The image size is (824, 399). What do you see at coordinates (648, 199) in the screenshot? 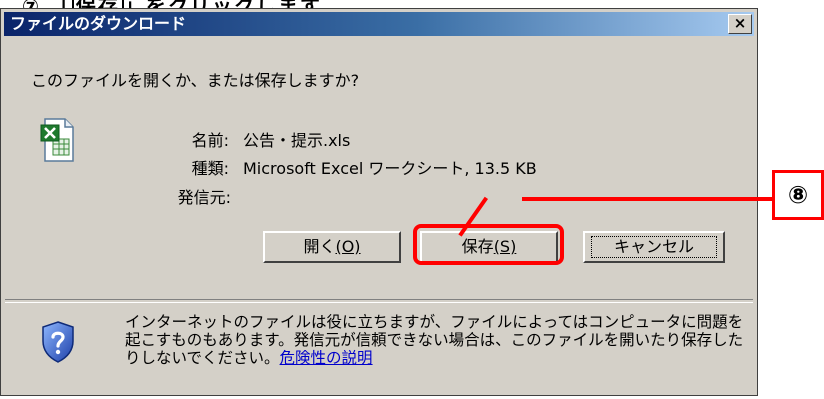
I see `callout-line` at bounding box center [648, 199].